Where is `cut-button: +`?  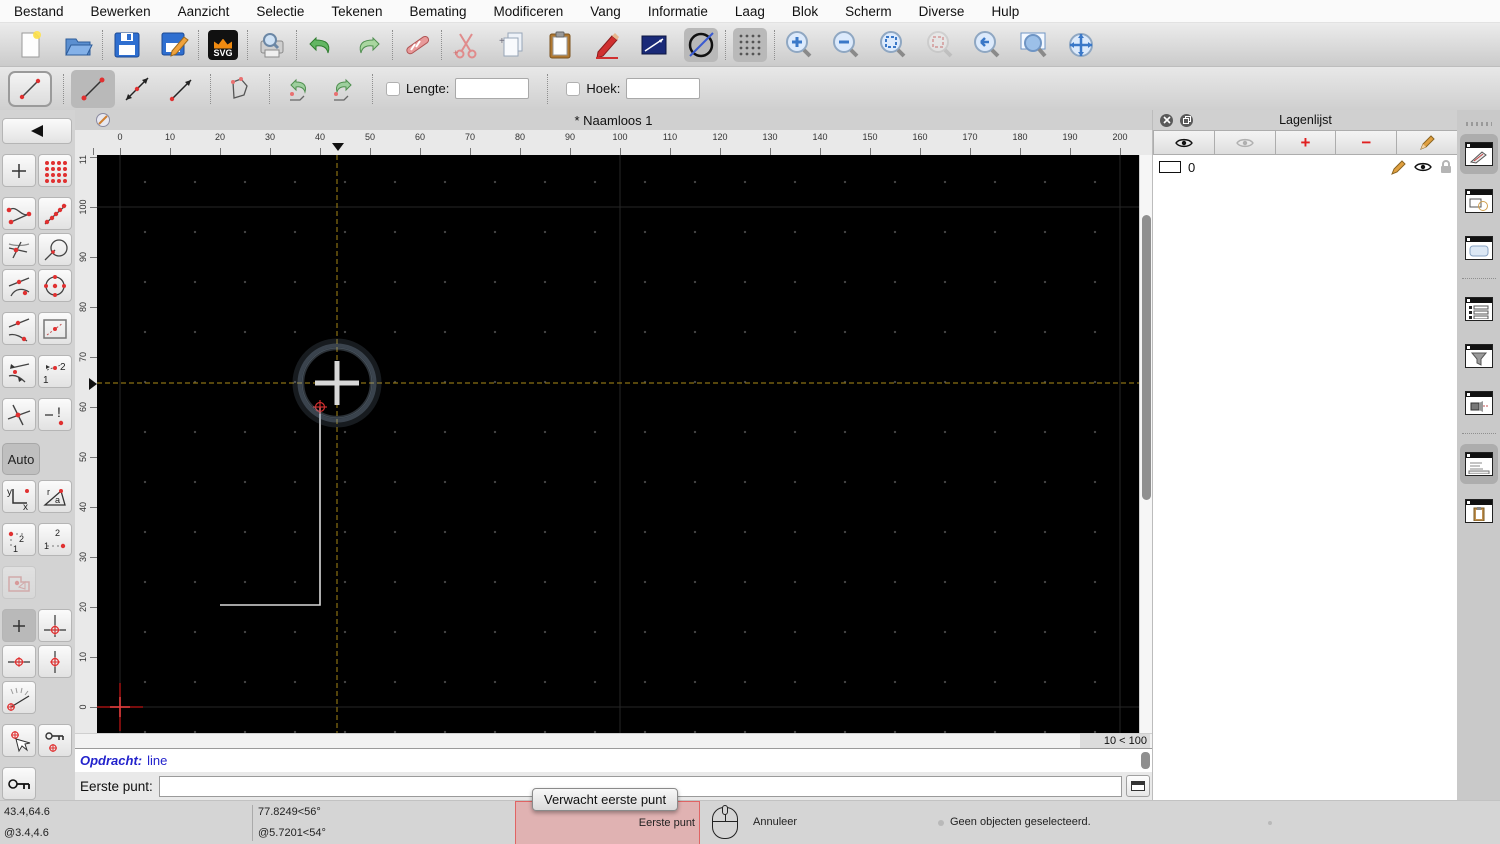
cut-button: + is located at coordinates (466, 45).